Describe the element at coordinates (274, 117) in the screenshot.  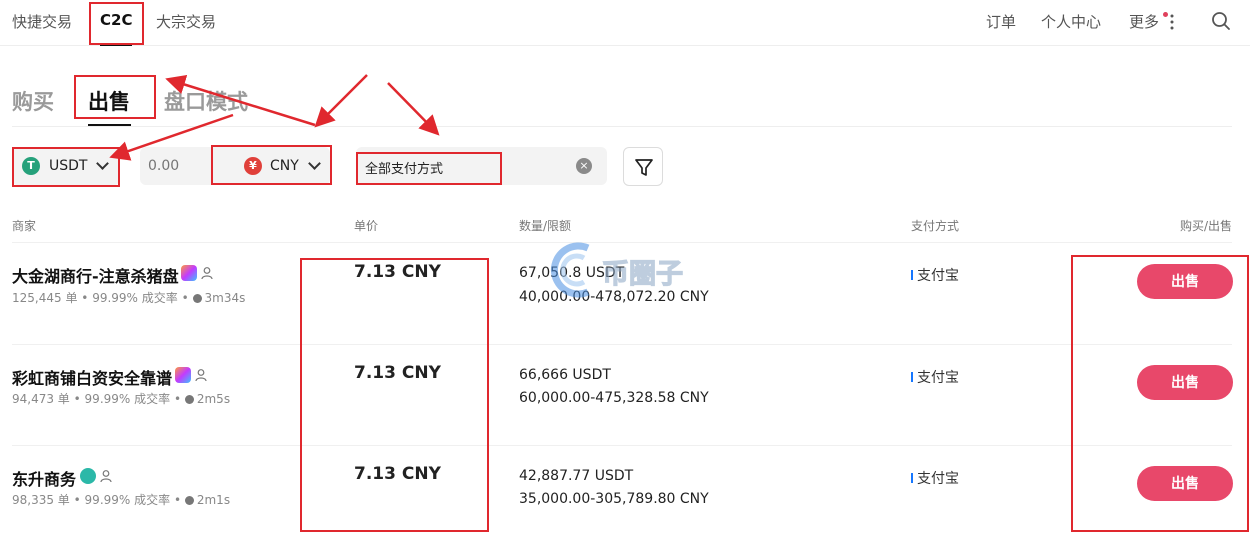
I see `annotation-arrows` at that location.